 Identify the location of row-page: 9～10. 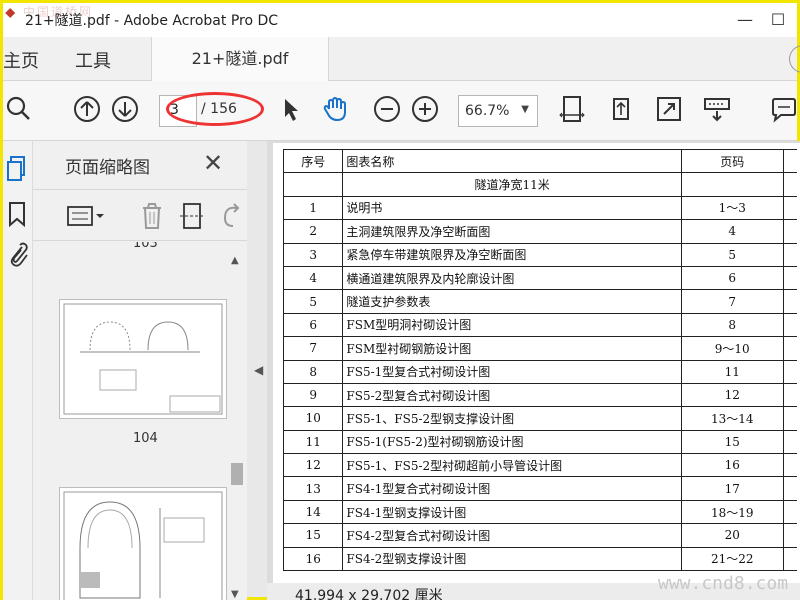
(732, 348).